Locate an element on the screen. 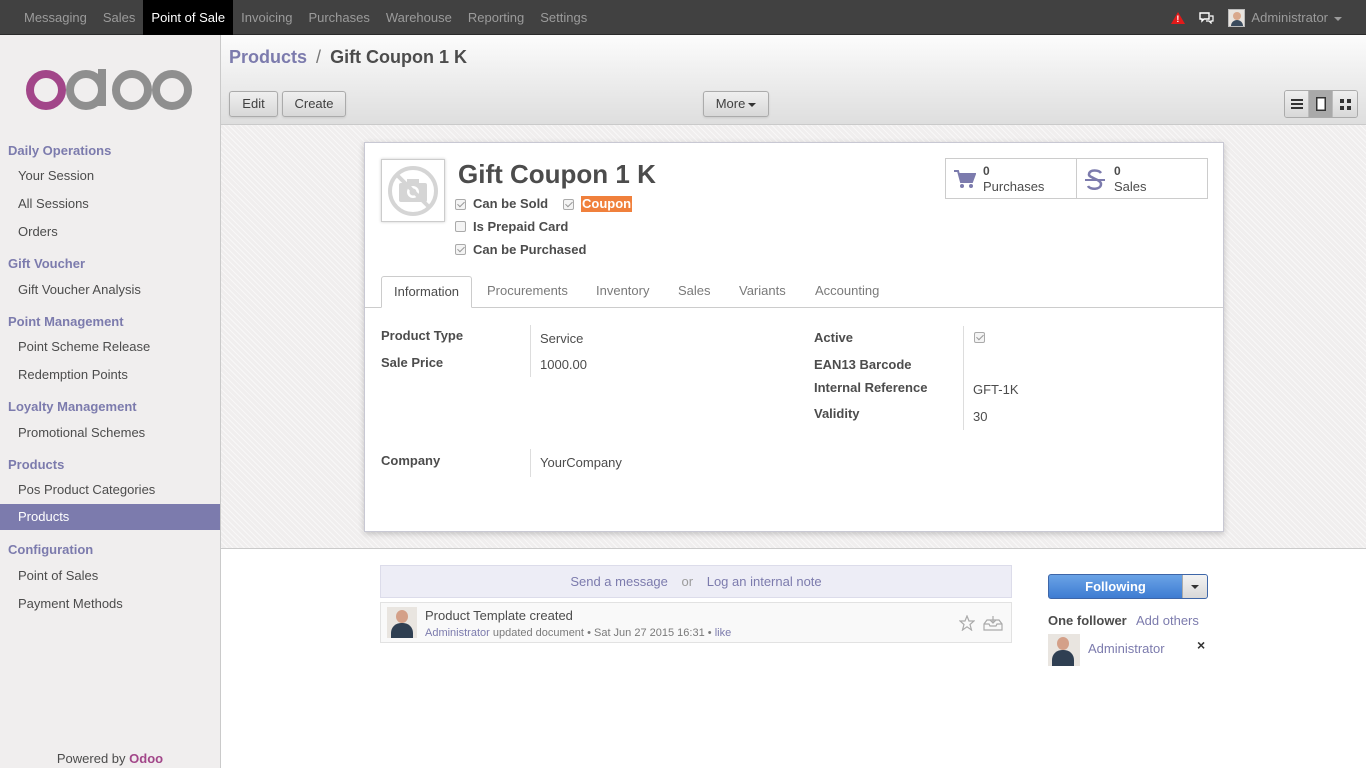 The image size is (1366, 768). archive-icon is located at coordinates (993, 624).